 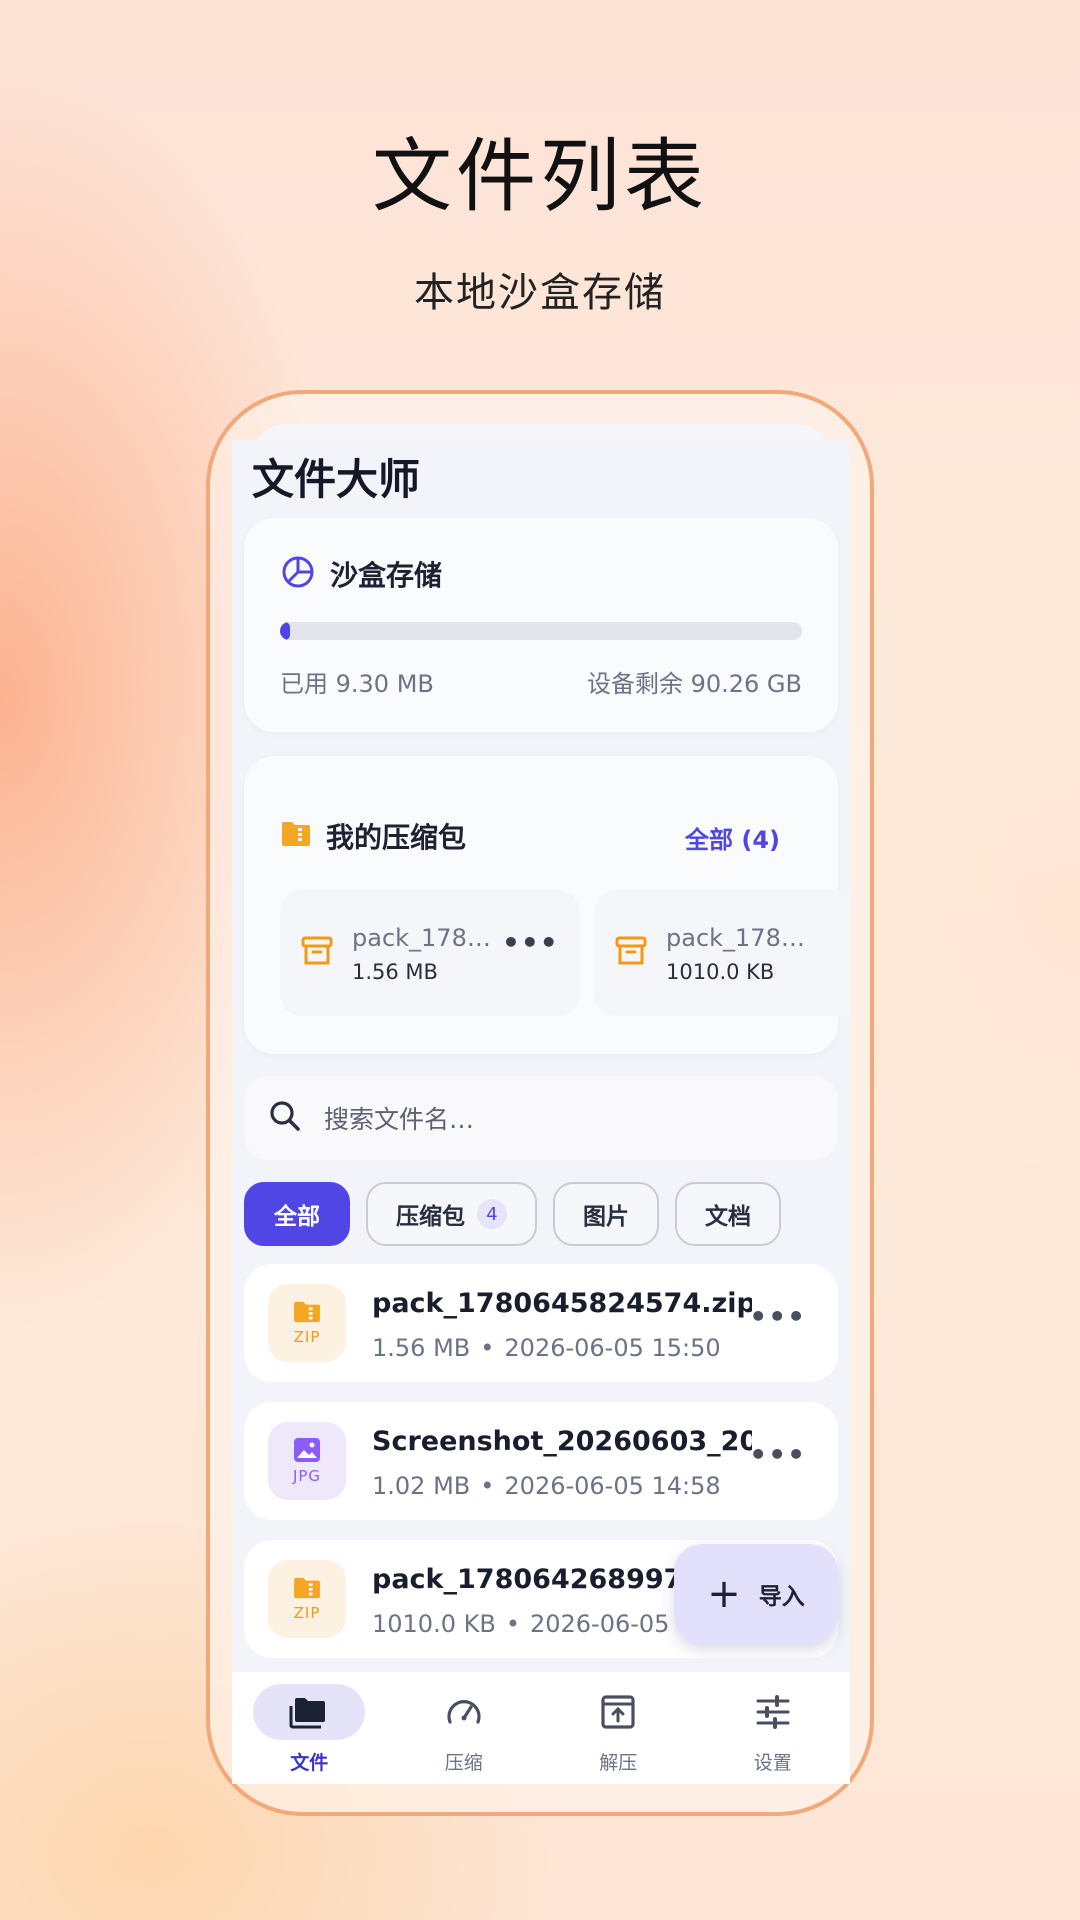 I want to click on import-button-label: 导入, so click(x=781, y=1597).